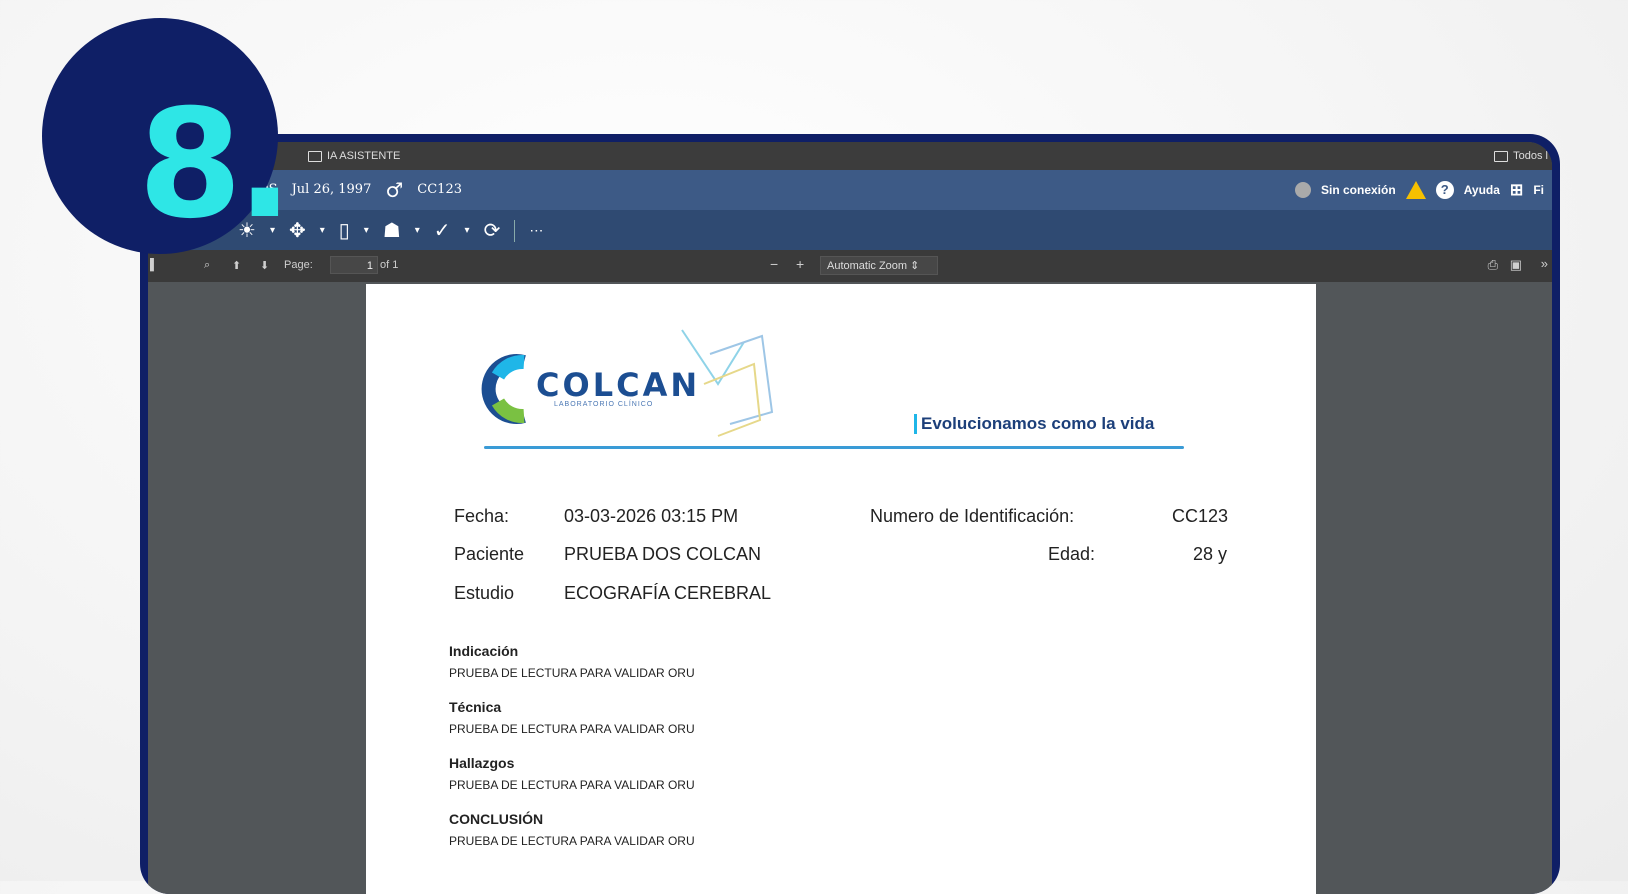 This screenshot has height=894, width=1628. Describe the element at coordinates (298, 265) in the screenshot. I see `page-label: Page:` at that location.